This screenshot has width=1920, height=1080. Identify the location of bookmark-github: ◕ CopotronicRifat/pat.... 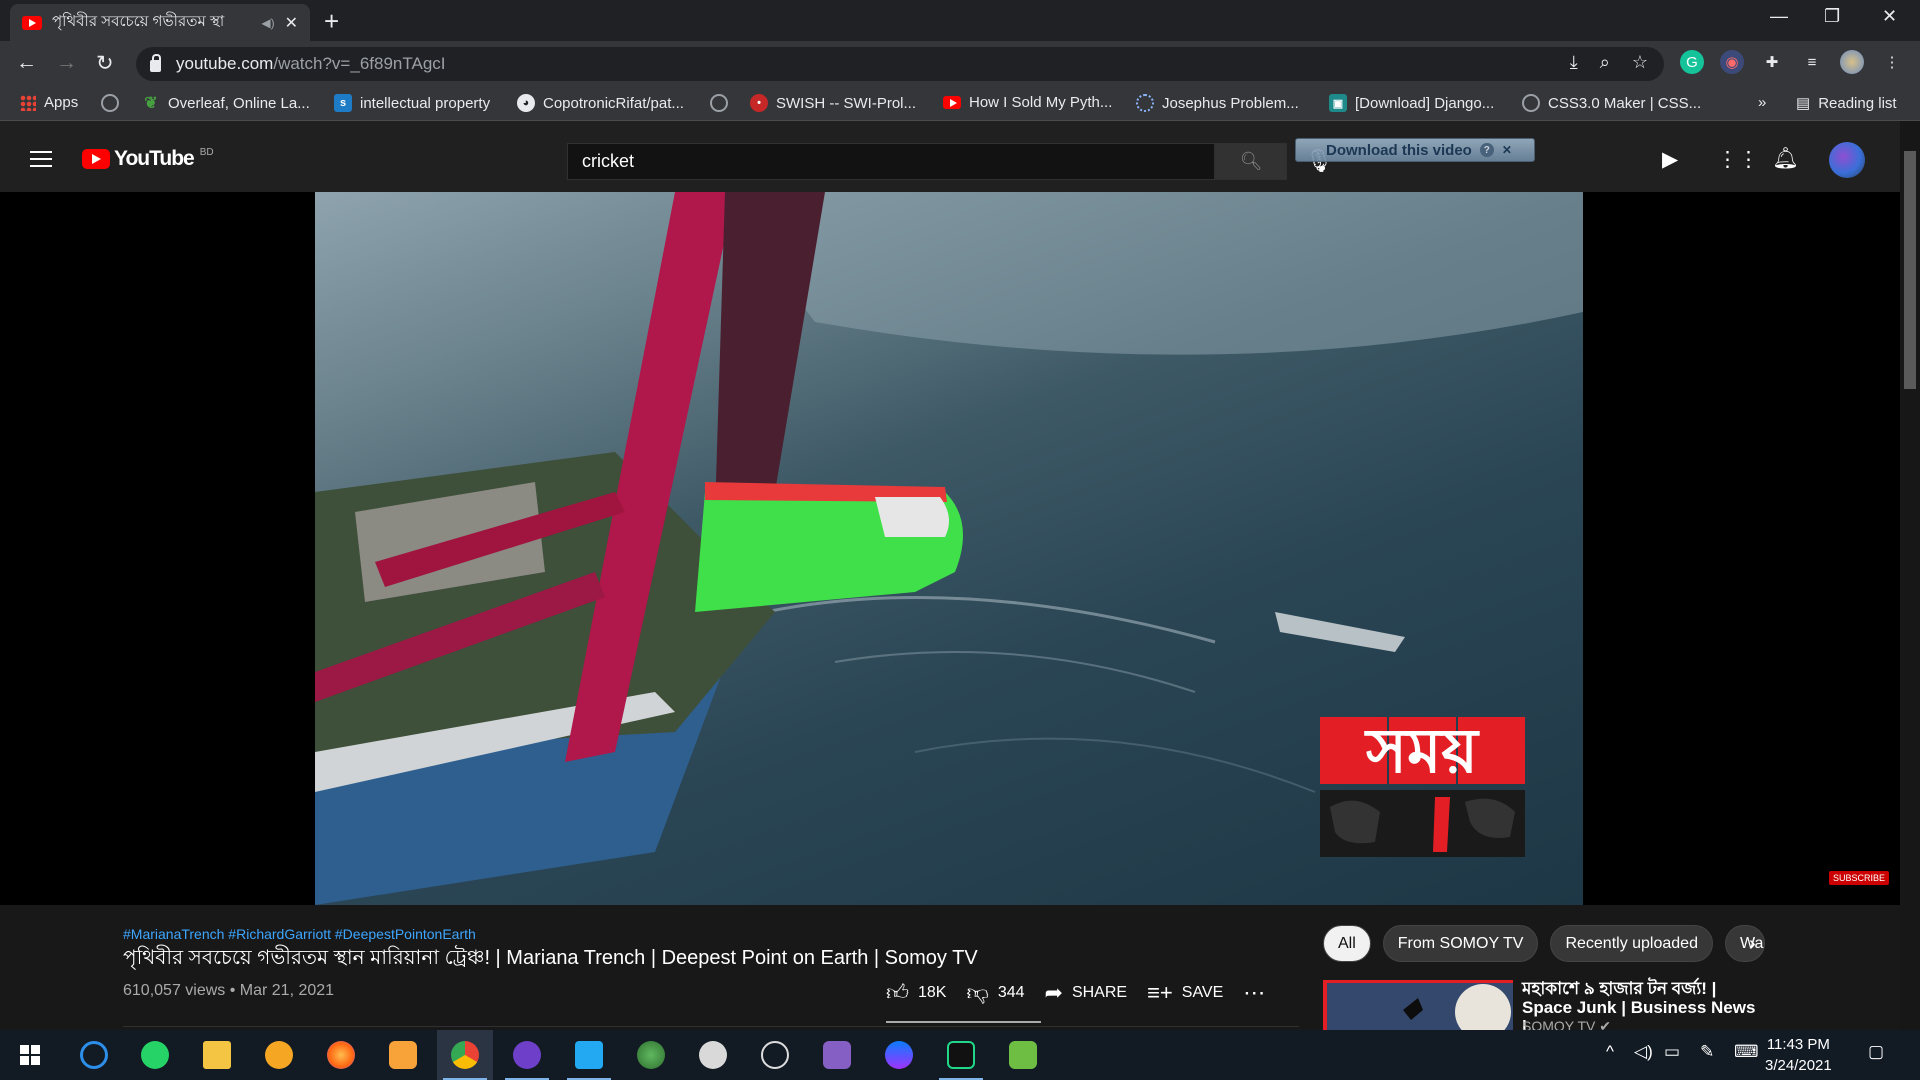
(600, 103).